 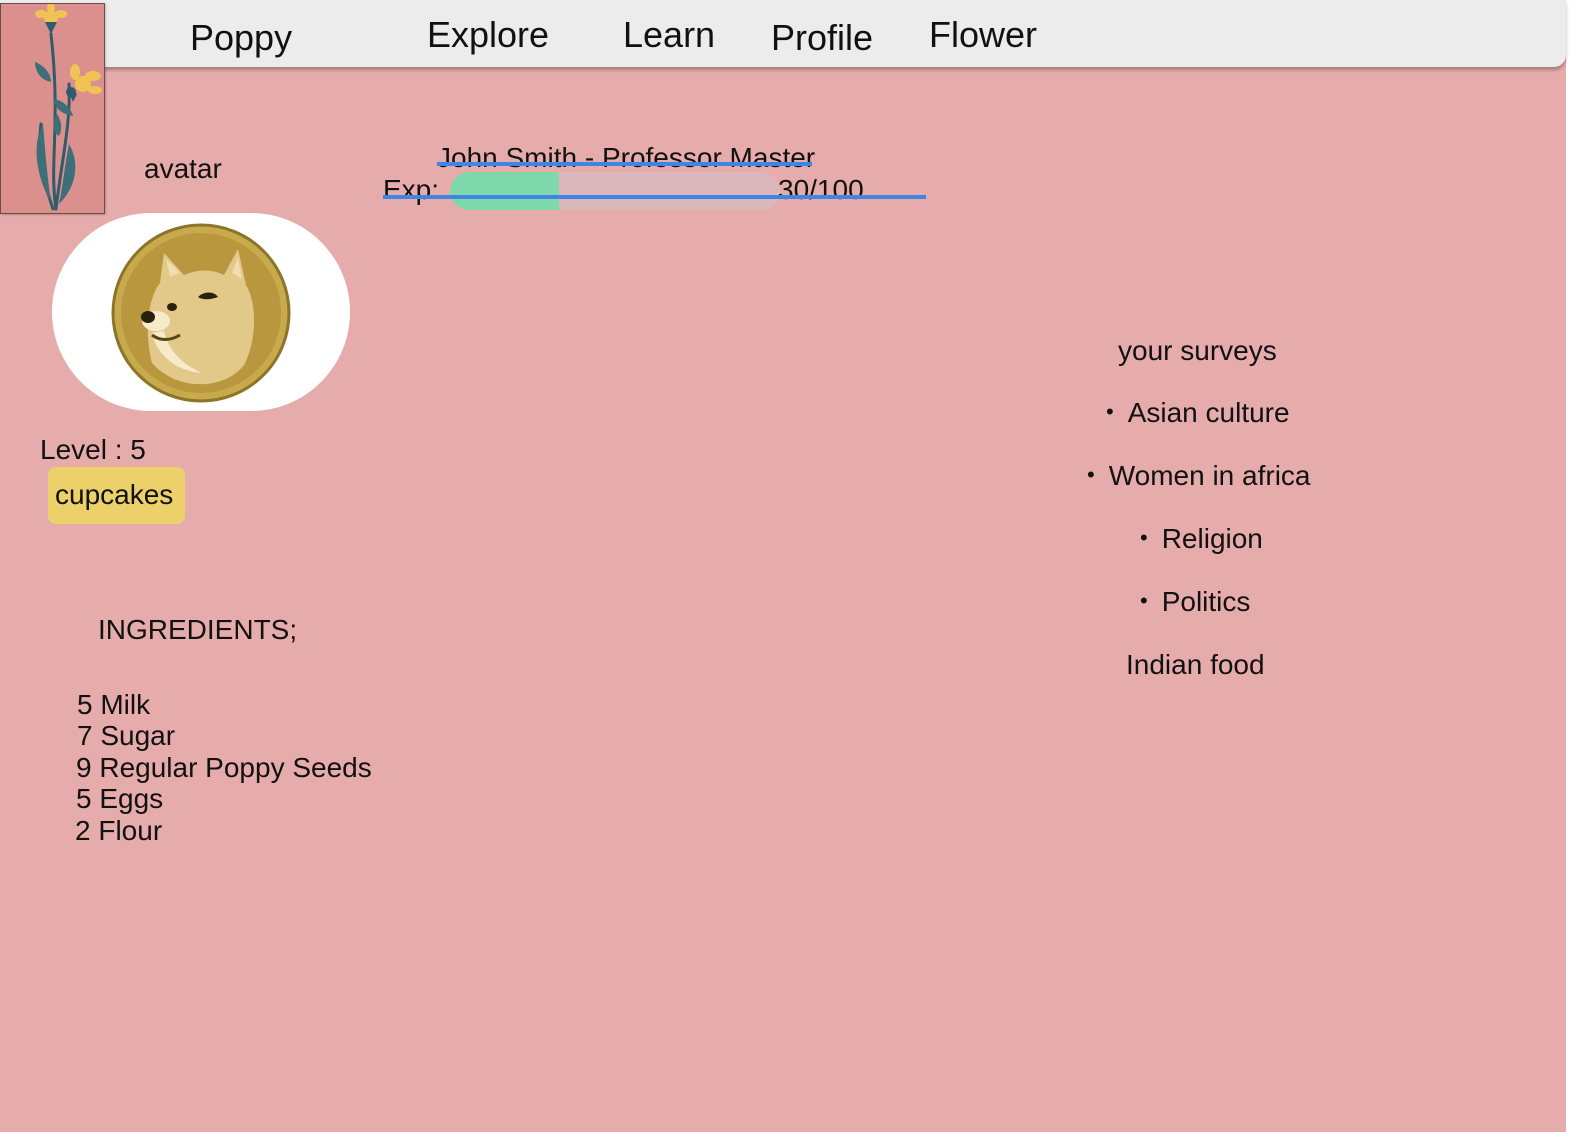 What do you see at coordinates (669, 35) in the screenshot?
I see `nav-item-learn: Learn` at bounding box center [669, 35].